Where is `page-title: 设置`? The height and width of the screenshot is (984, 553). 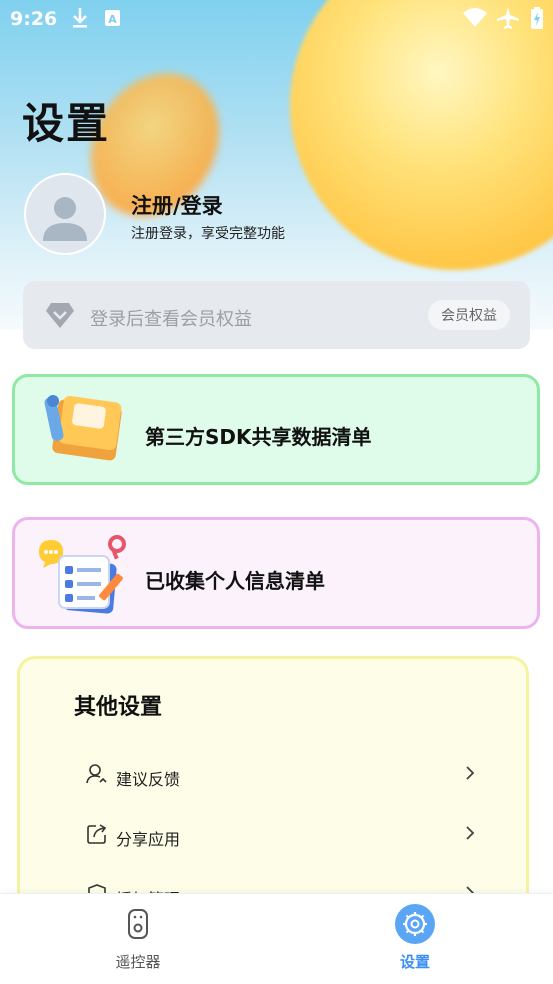
page-title: 设置 is located at coordinates (66, 123).